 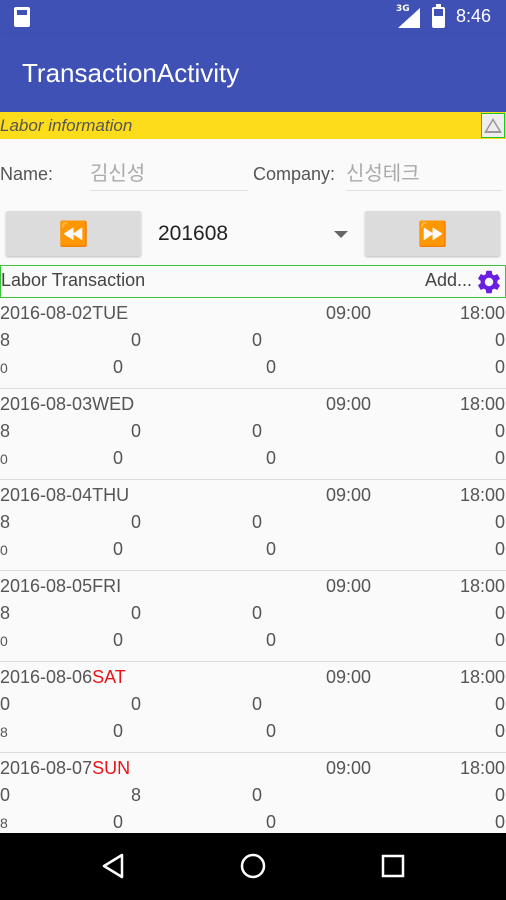 I want to click on network-type: 3G, so click(x=403, y=9).